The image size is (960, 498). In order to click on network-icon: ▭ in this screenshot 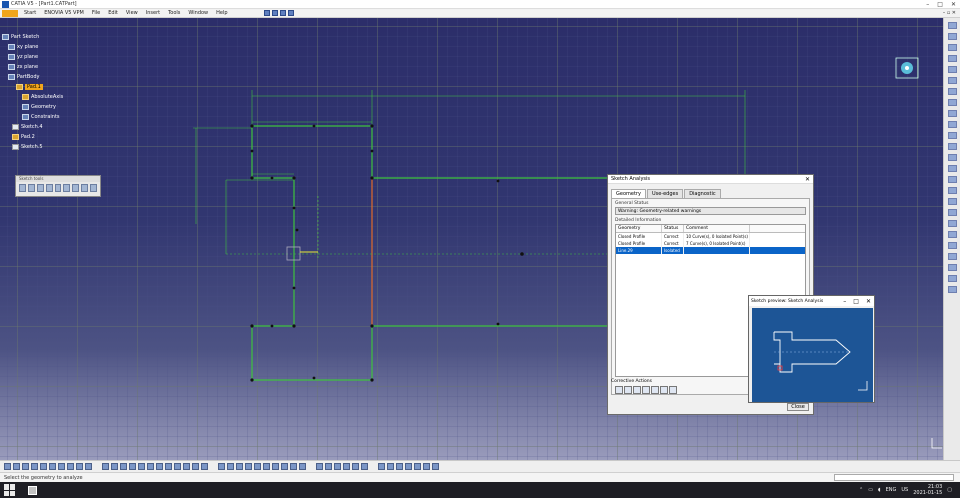, I will do `click(870, 490)`.